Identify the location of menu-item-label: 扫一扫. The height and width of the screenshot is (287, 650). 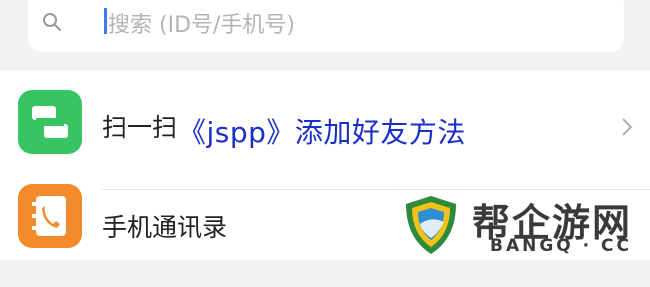
(140, 127).